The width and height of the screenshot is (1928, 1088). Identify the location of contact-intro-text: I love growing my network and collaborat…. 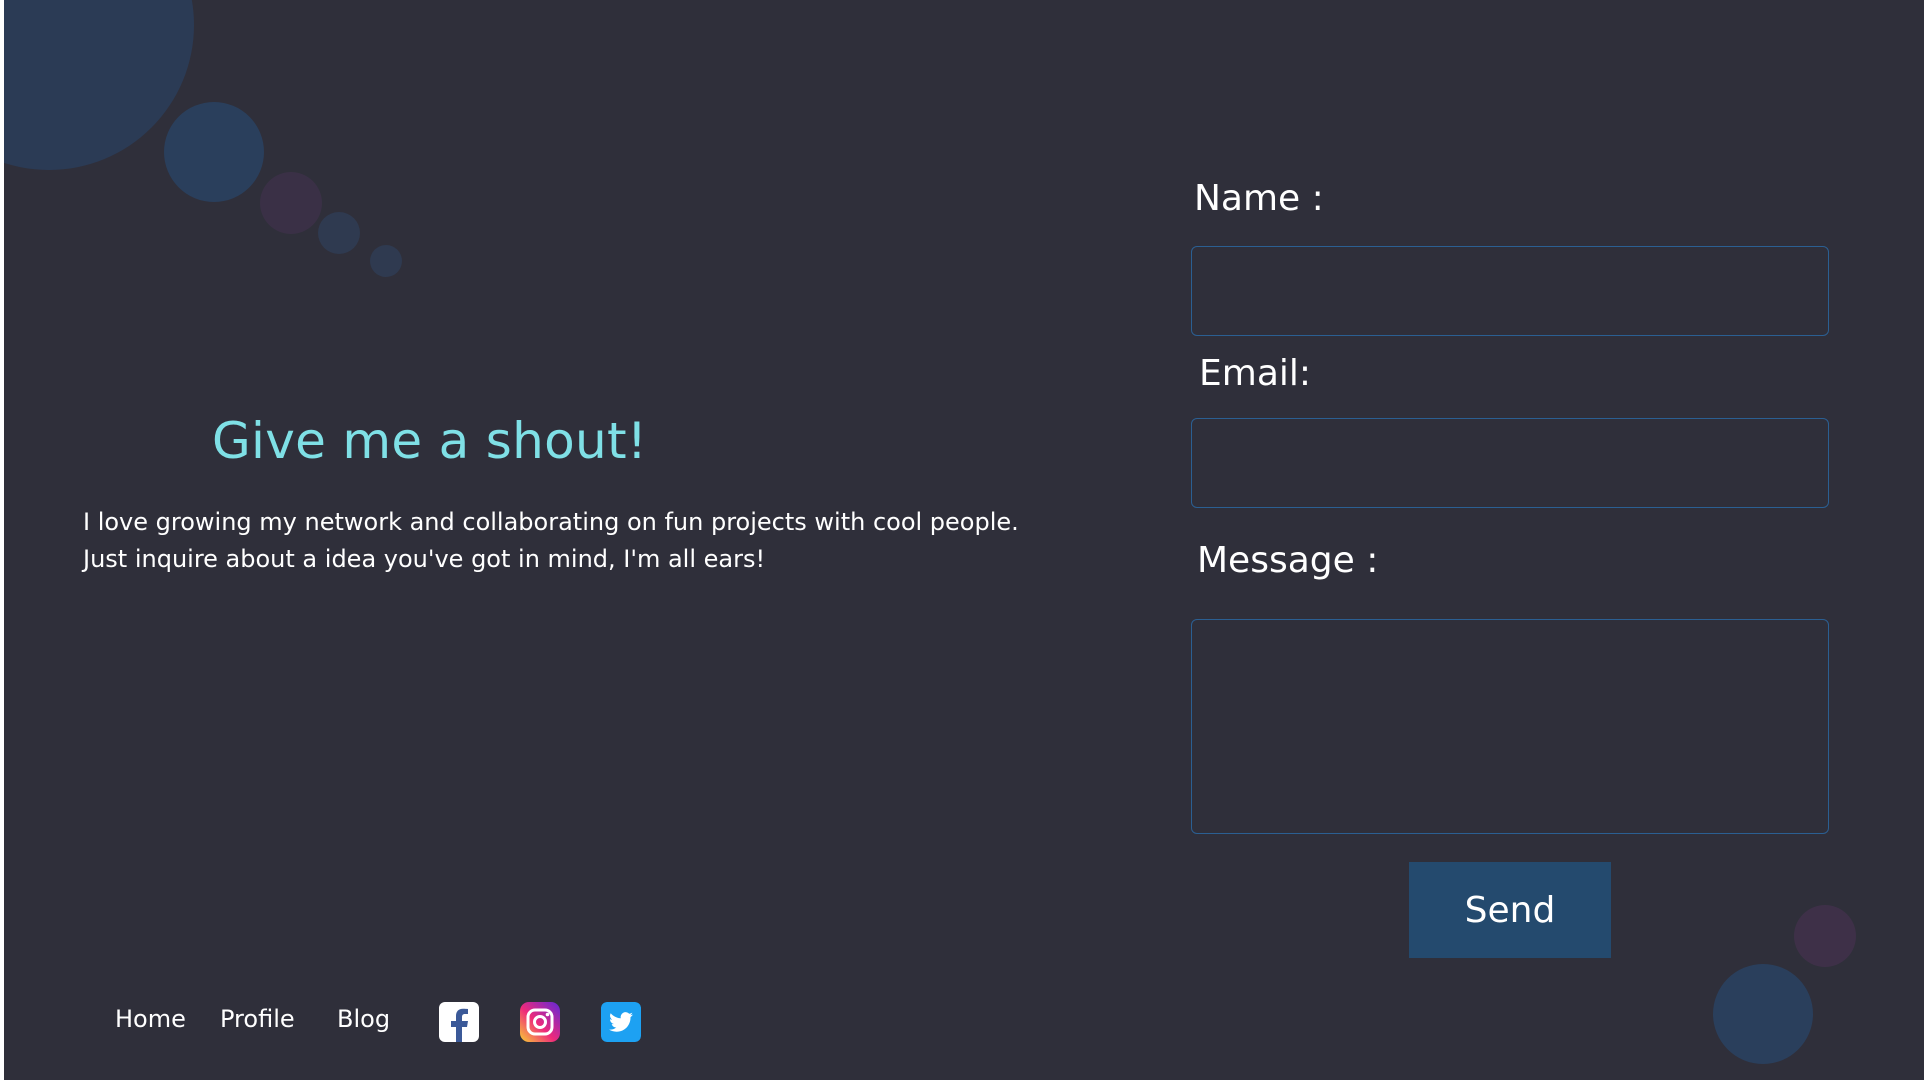
(583, 541).